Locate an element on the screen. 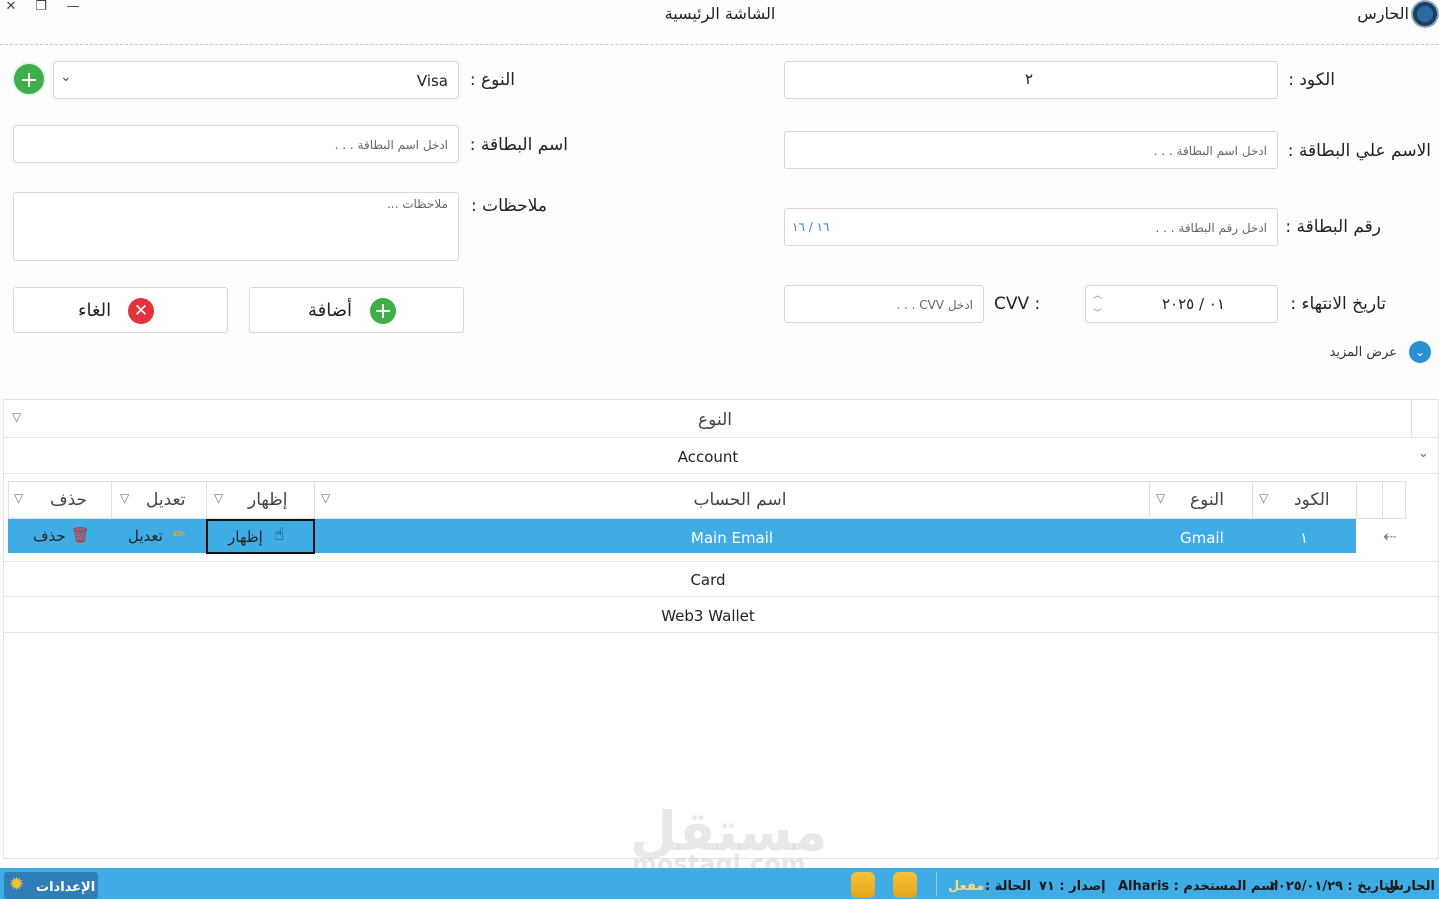 Image resolution: width=1439 pixels, height=899 pixels. trash-icon: 🗑 is located at coordinates (81, 535).